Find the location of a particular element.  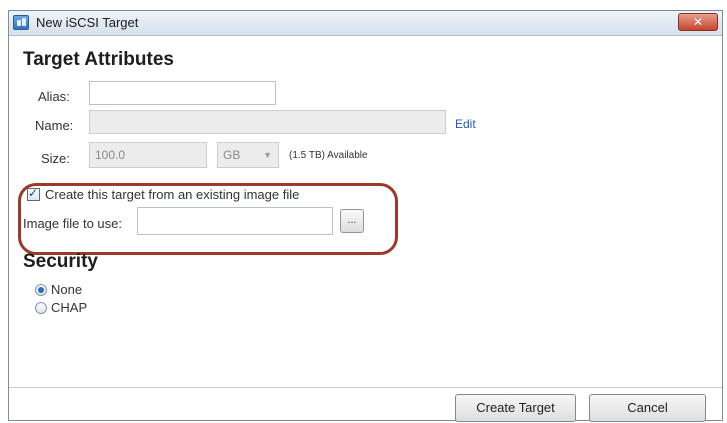

size-label: Size: is located at coordinates (55, 158).